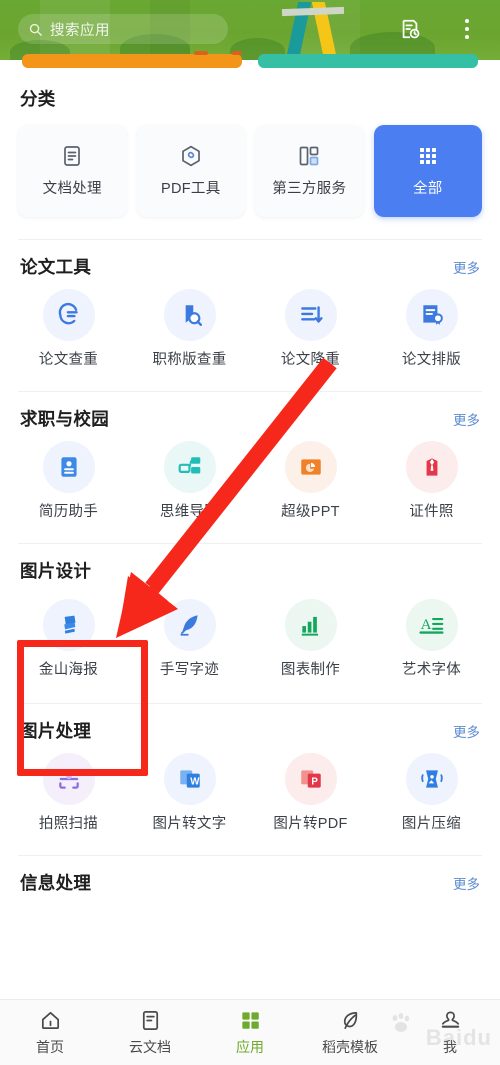 This screenshot has width=500, height=1065. What do you see at coordinates (150, 1033) in the screenshot?
I see `nav-item-cloud-docs: 云文档` at bounding box center [150, 1033].